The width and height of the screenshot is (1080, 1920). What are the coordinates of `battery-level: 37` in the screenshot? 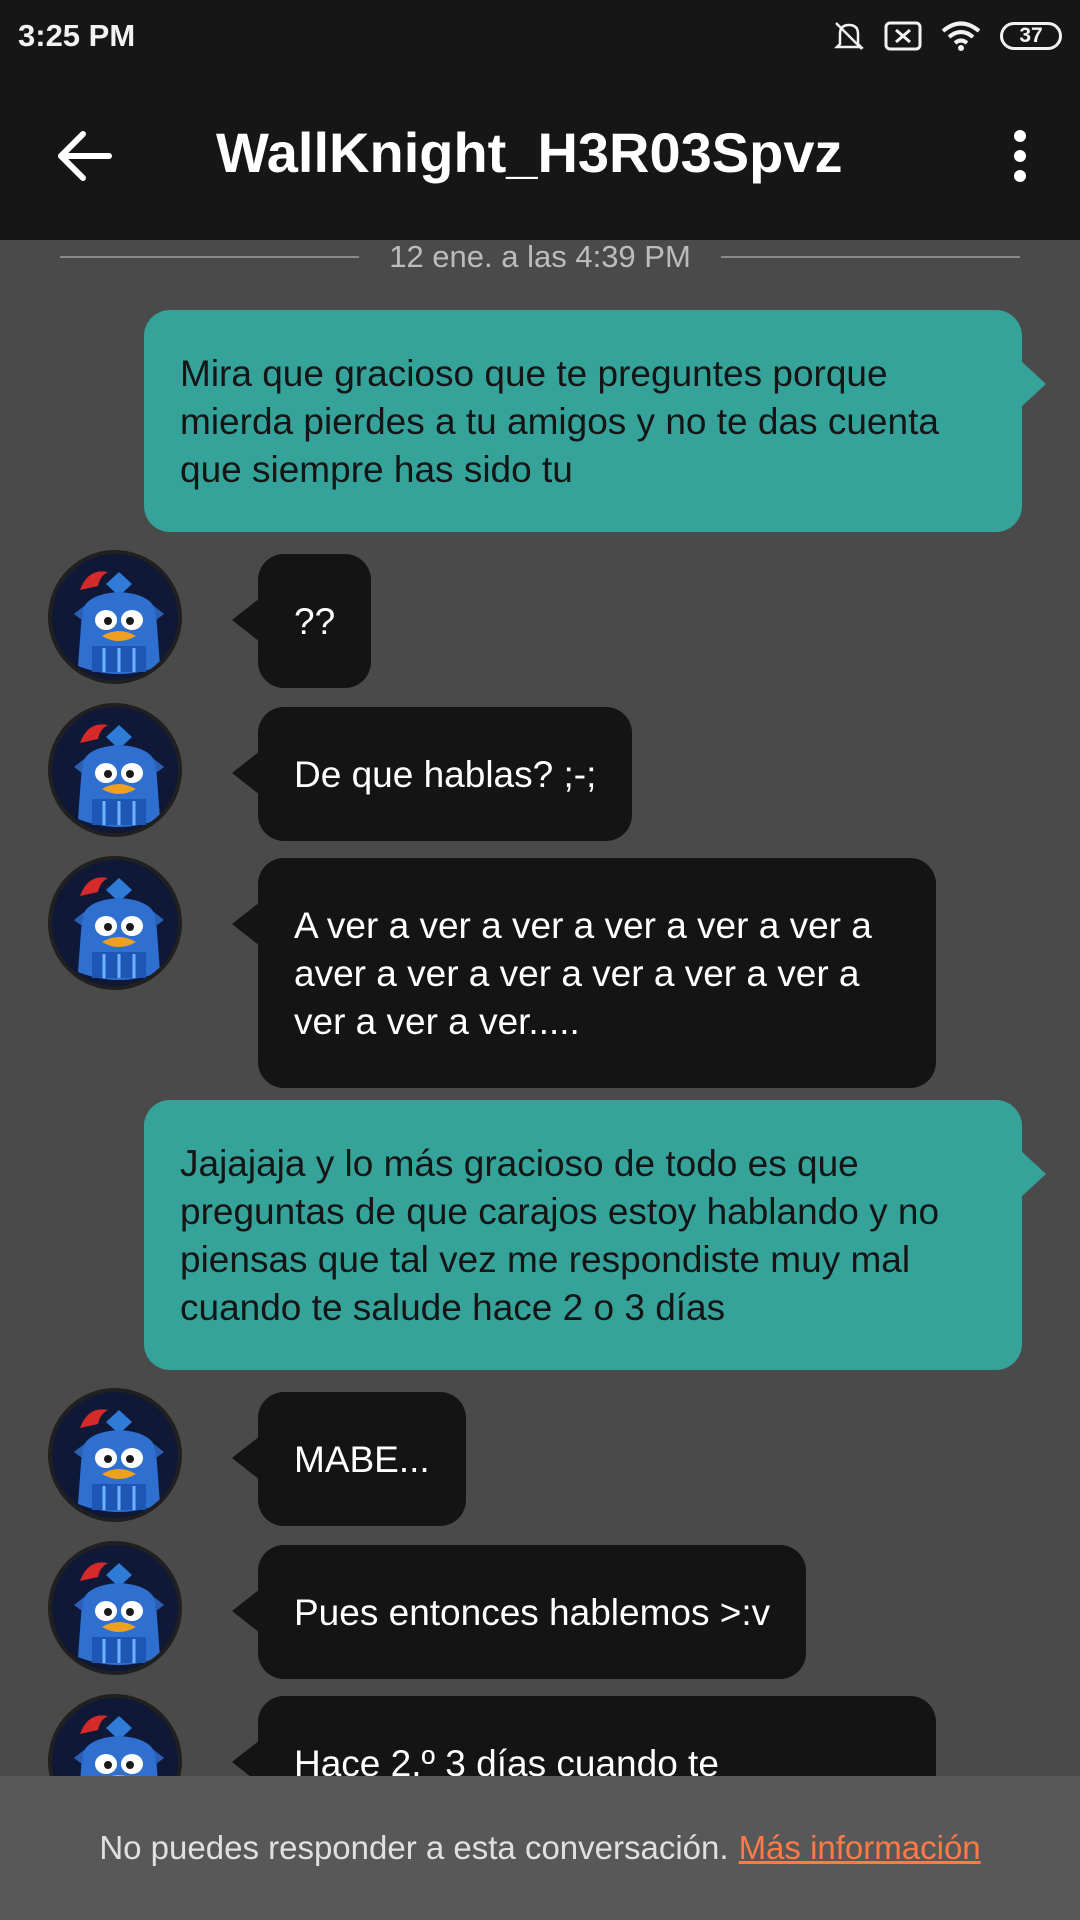 It's located at (1031, 35).